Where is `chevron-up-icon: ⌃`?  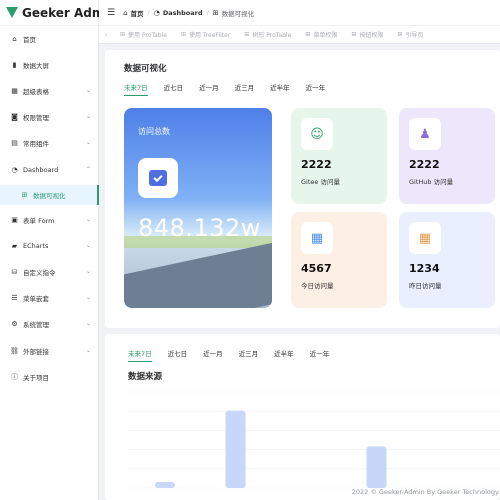
chevron-up-icon: ⌃ is located at coordinates (88, 169).